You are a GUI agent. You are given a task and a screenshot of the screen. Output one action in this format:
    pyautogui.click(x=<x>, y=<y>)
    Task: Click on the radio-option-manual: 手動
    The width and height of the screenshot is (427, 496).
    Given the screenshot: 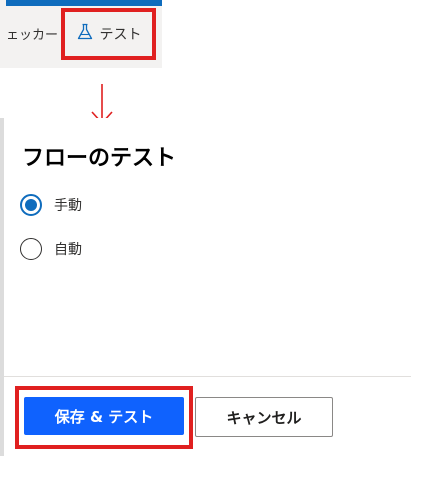 What is the action you would take?
    pyautogui.click(x=51, y=205)
    